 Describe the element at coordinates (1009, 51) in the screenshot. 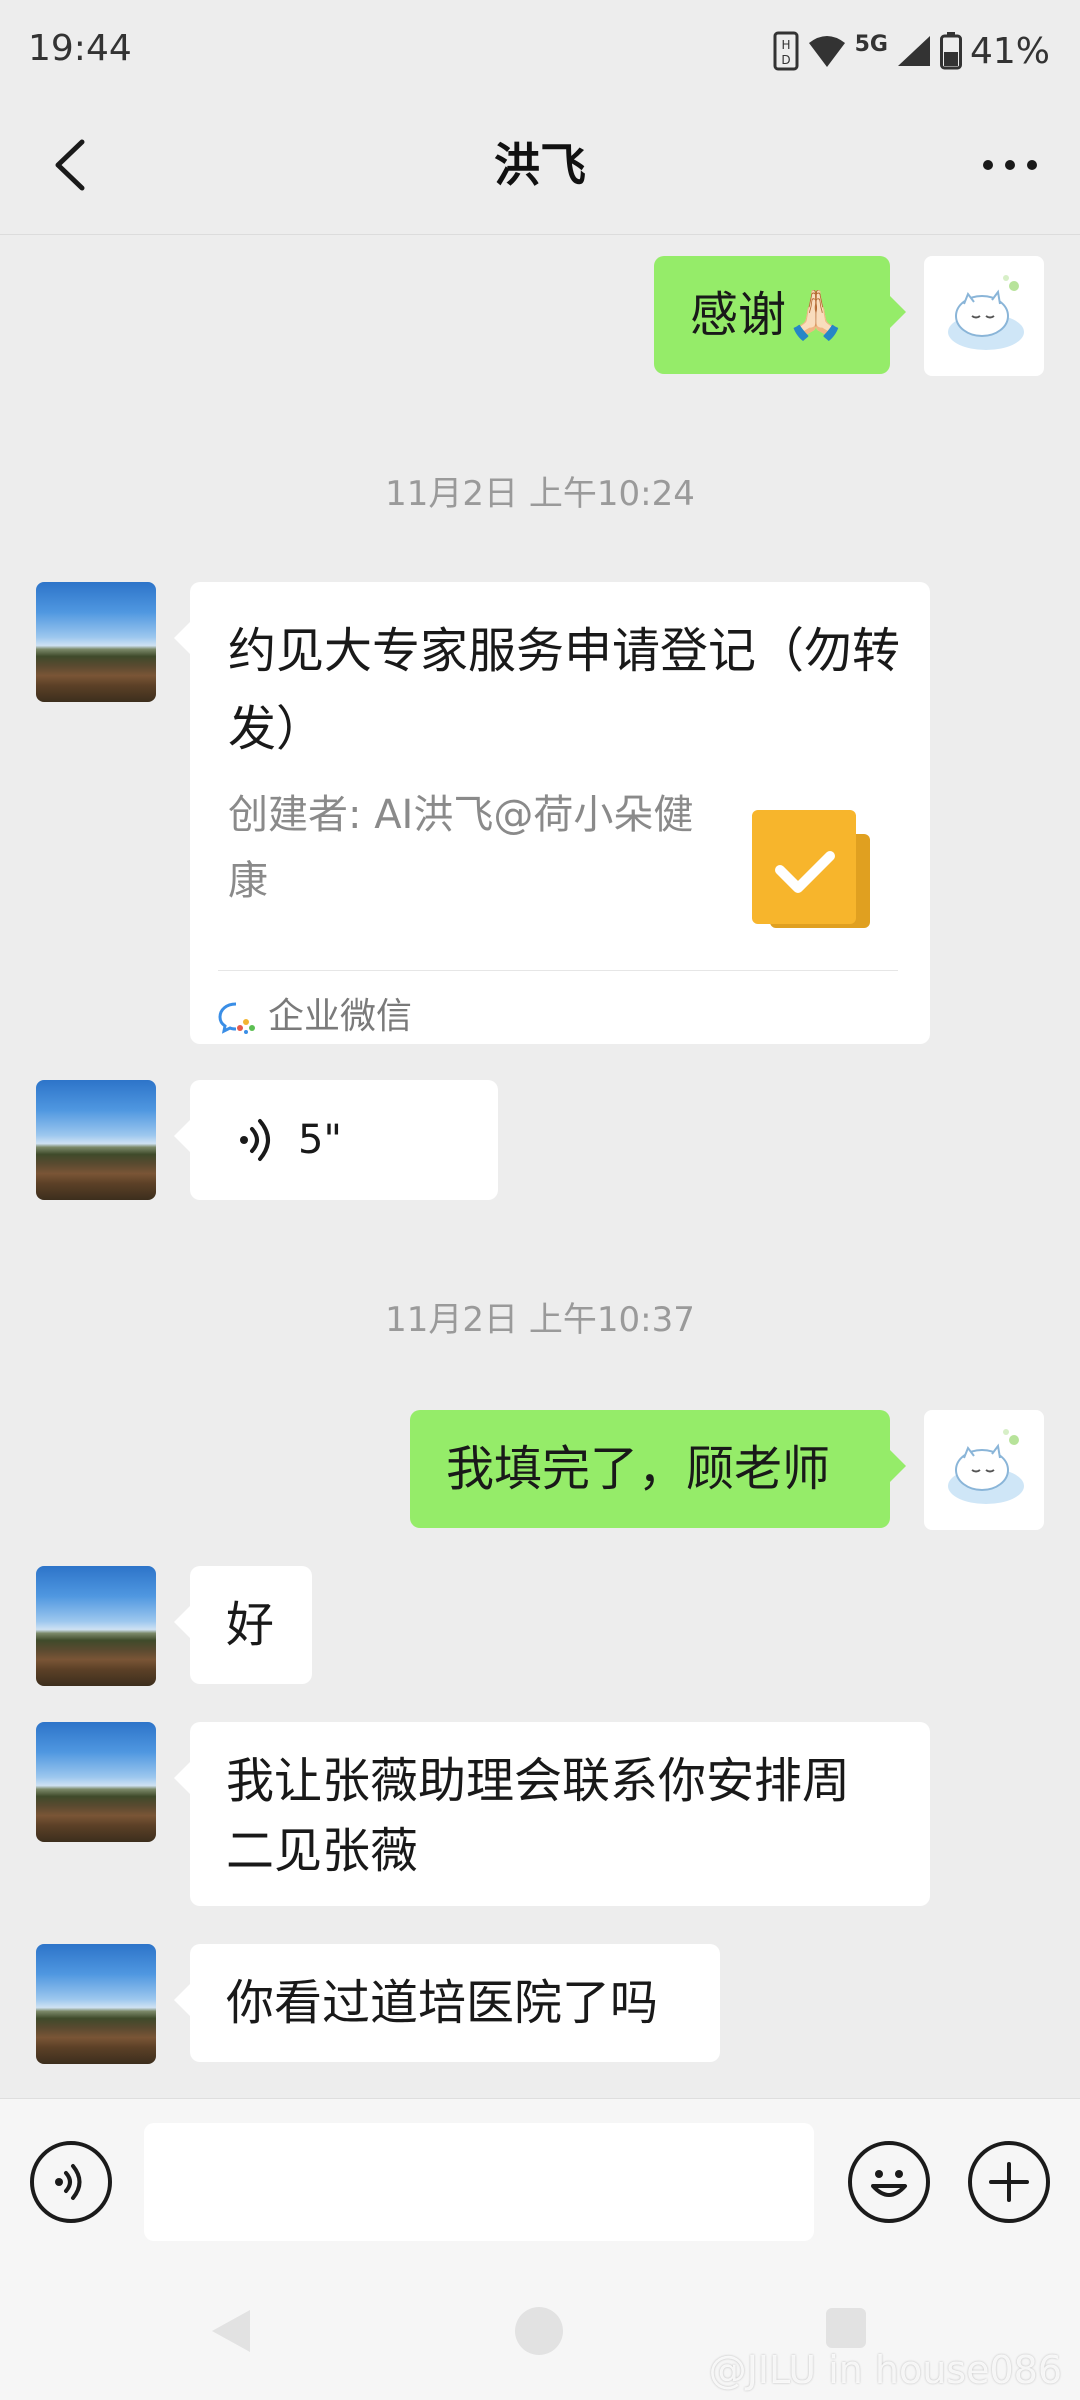

I see `battery-percent: 41%` at that location.